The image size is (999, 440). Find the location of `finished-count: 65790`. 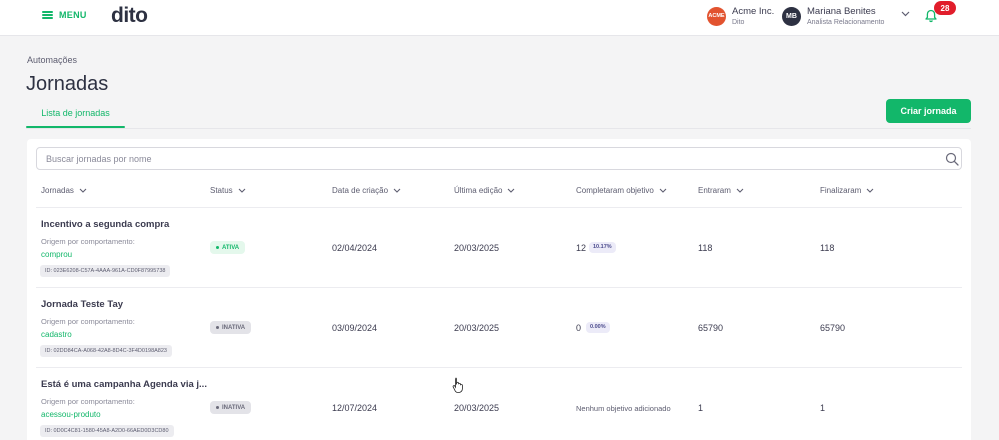

finished-count: 65790 is located at coordinates (833, 328).